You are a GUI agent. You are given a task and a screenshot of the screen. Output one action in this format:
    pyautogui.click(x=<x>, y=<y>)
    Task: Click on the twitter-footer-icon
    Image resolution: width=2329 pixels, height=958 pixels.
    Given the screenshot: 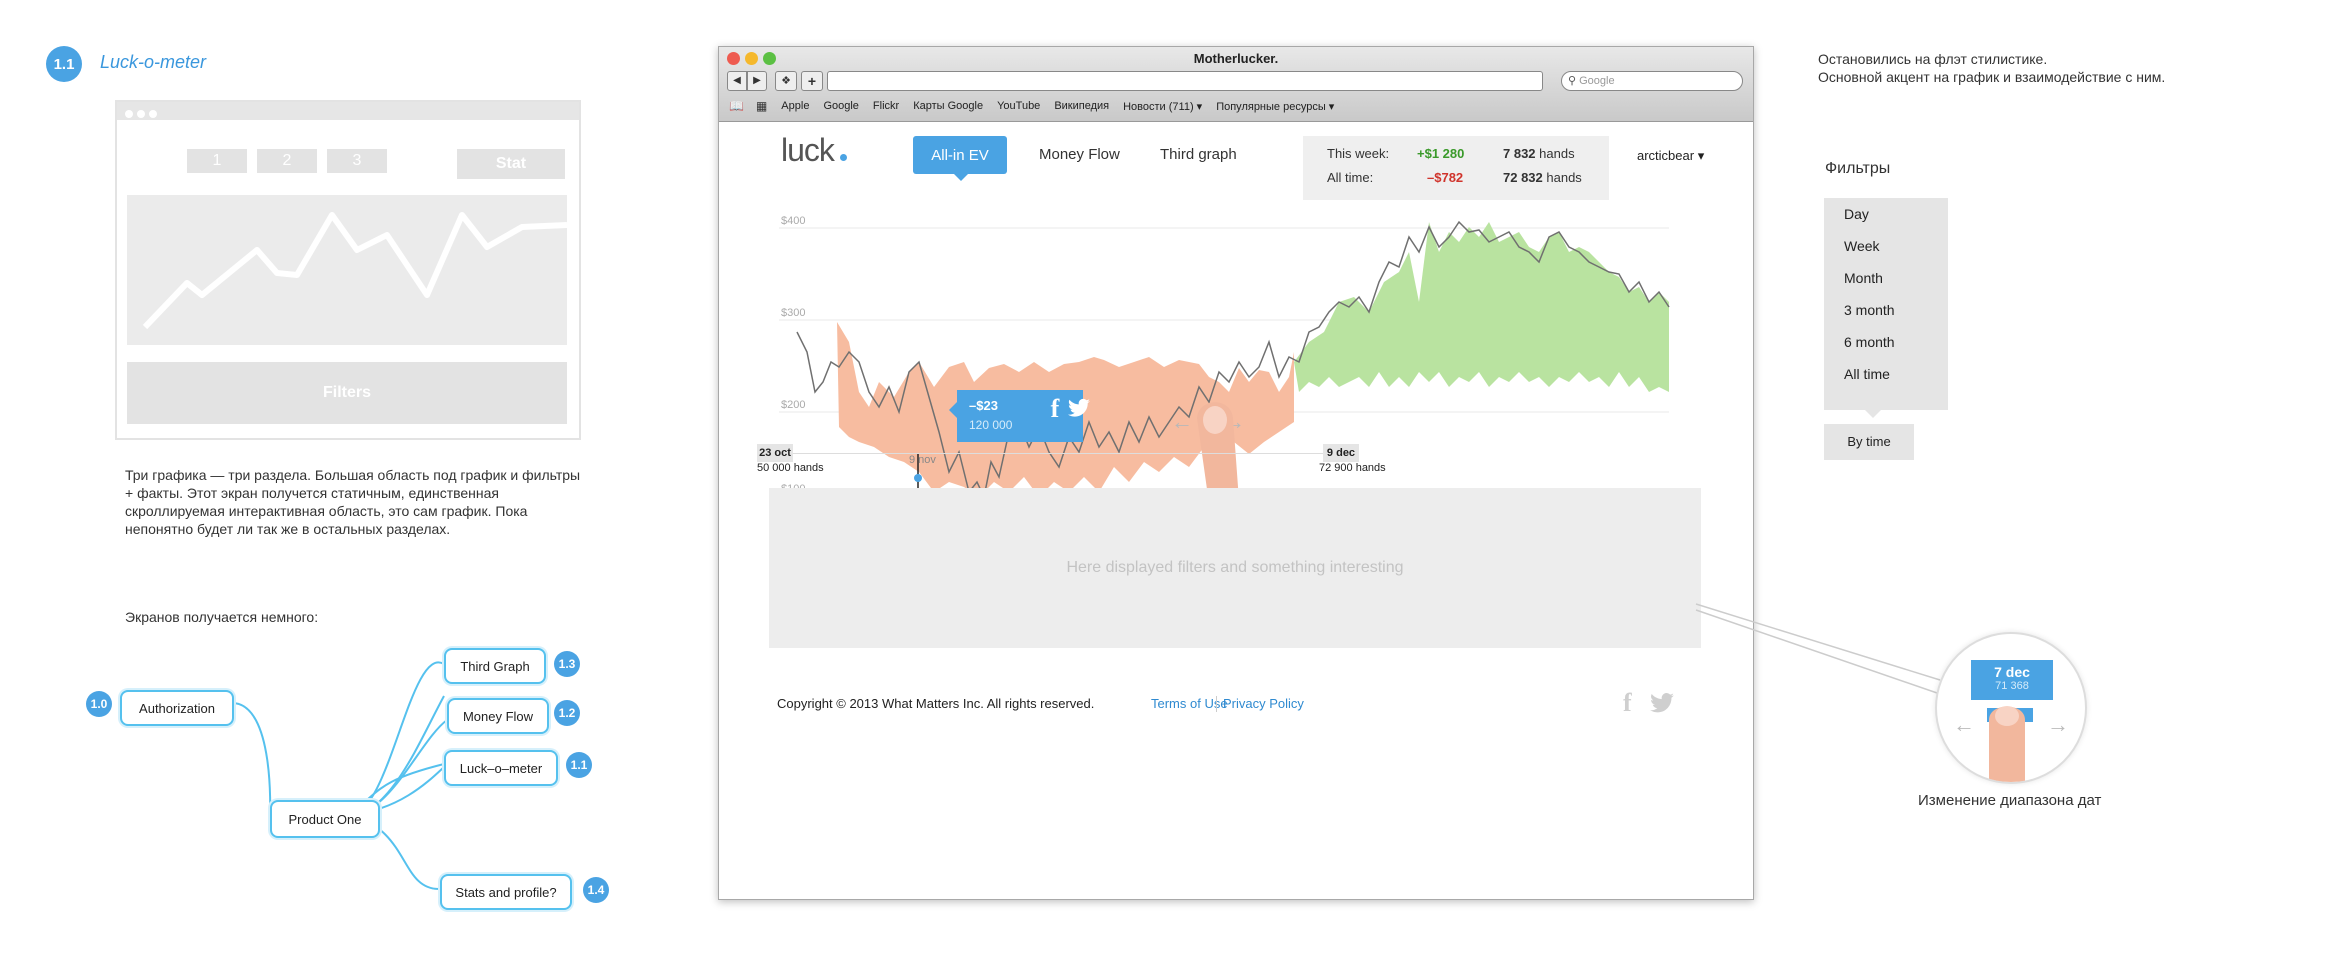 What is the action you would take?
    pyautogui.click(x=1662, y=705)
    